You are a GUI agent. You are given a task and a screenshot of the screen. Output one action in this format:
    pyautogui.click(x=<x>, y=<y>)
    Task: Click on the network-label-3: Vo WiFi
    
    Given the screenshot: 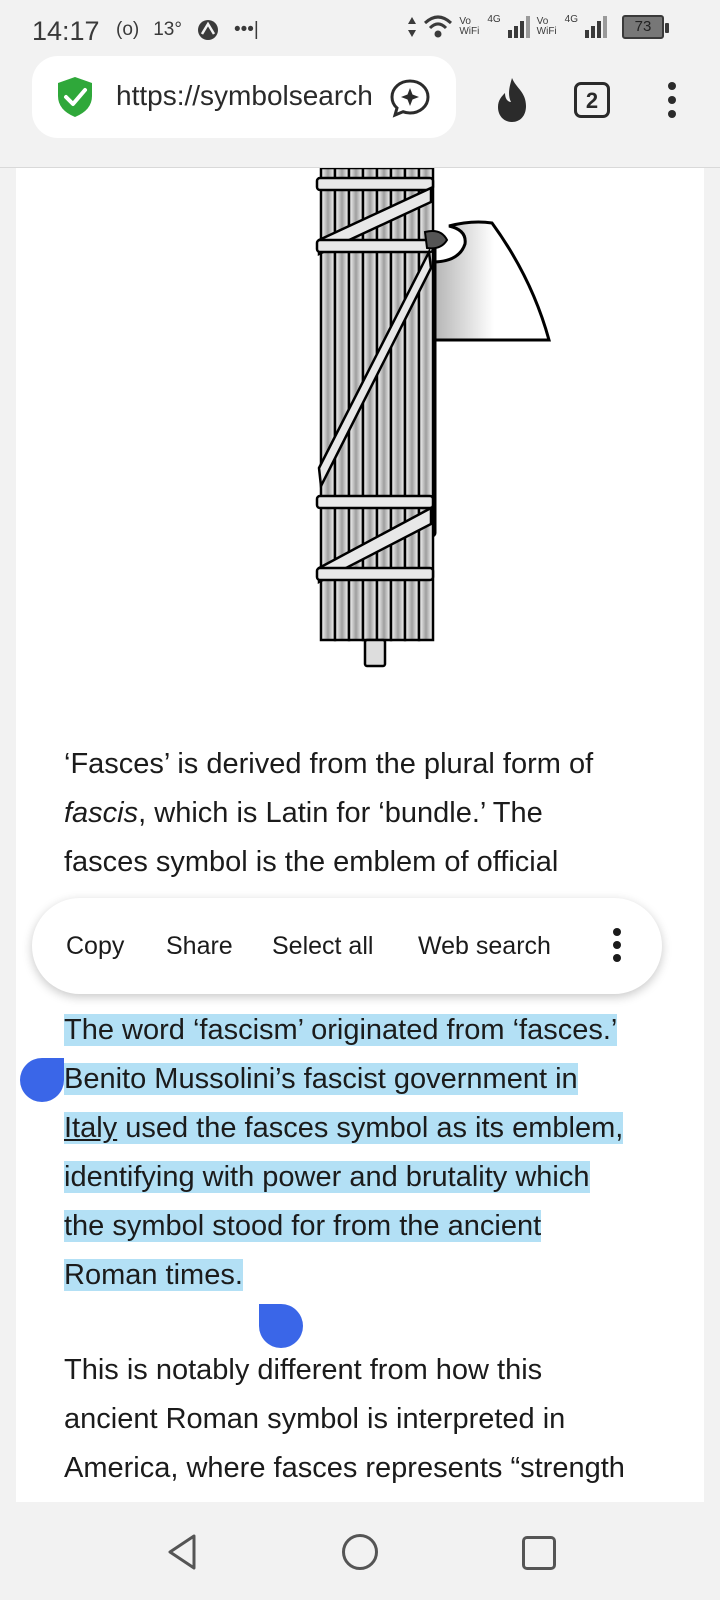 What is the action you would take?
    pyautogui.click(x=546, y=26)
    